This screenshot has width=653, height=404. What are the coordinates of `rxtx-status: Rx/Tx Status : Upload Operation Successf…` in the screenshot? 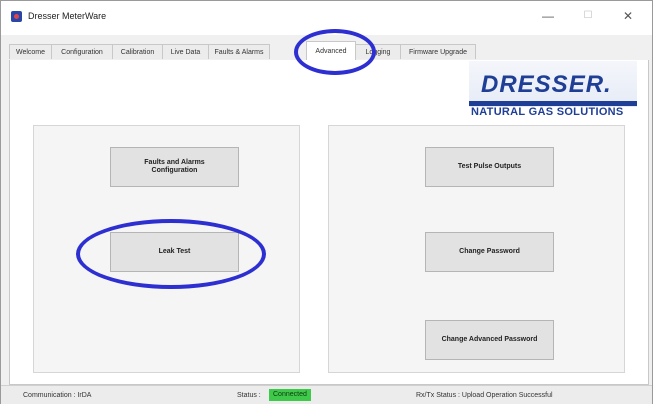 It's located at (484, 395).